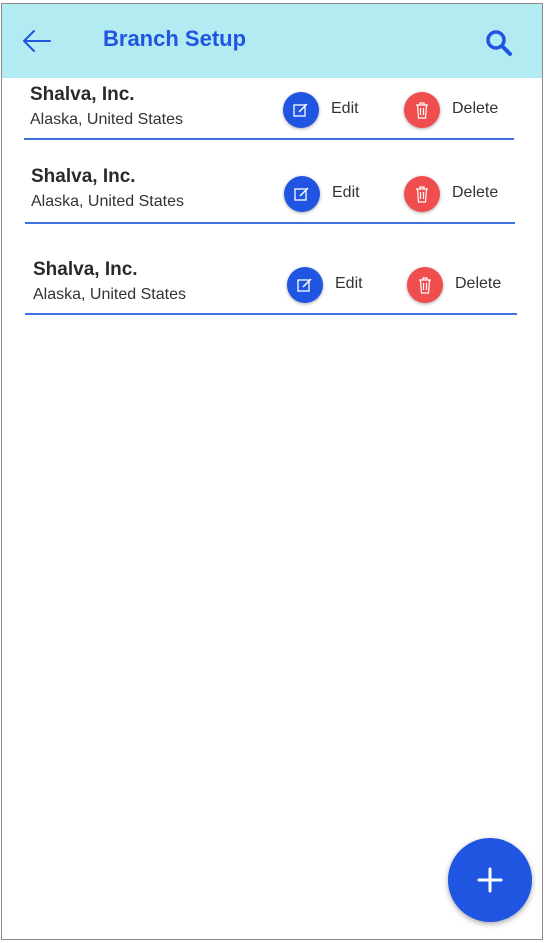 This screenshot has width=546, height=943. I want to click on add-branch-button, so click(490, 880).